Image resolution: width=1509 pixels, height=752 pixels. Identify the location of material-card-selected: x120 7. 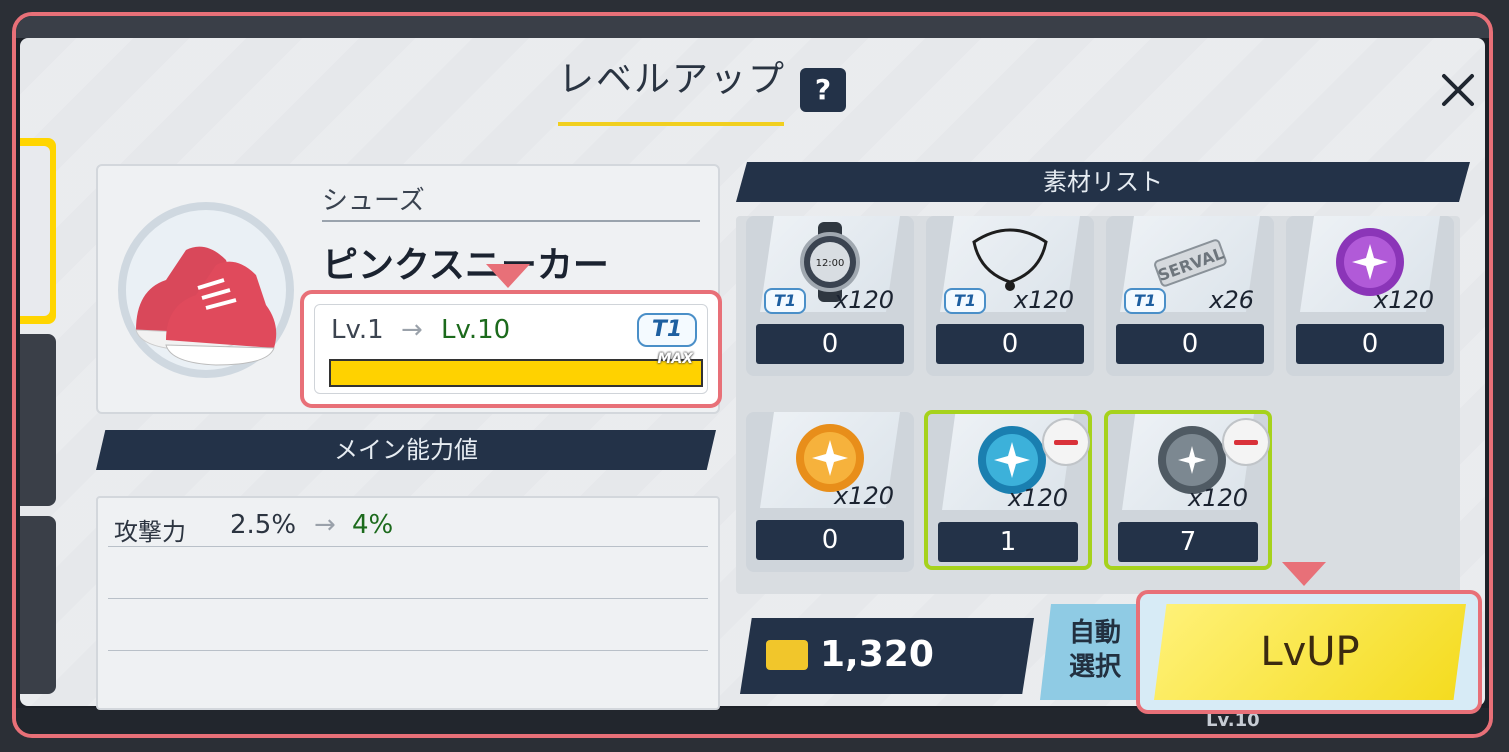
(1188, 490).